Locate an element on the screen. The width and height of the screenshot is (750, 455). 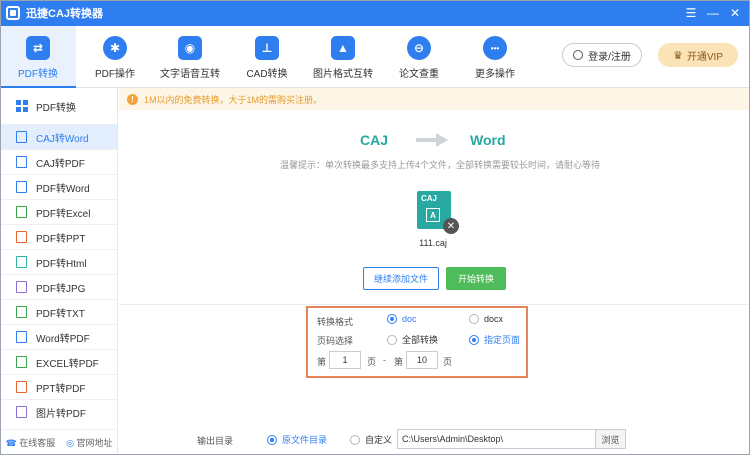
pages-all-radio: 全部转换 is located at coordinates (412, 339).